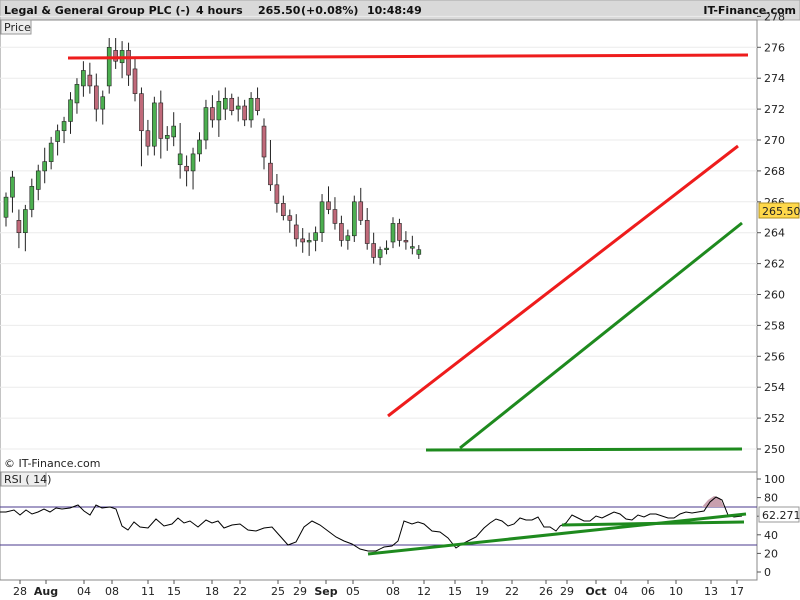 The height and width of the screenshot is (600, 800). What do you see at coordinates (771, 553) in the screenshot?
I see `rsi-tick-label: 20` at bounding box center [771, 553].